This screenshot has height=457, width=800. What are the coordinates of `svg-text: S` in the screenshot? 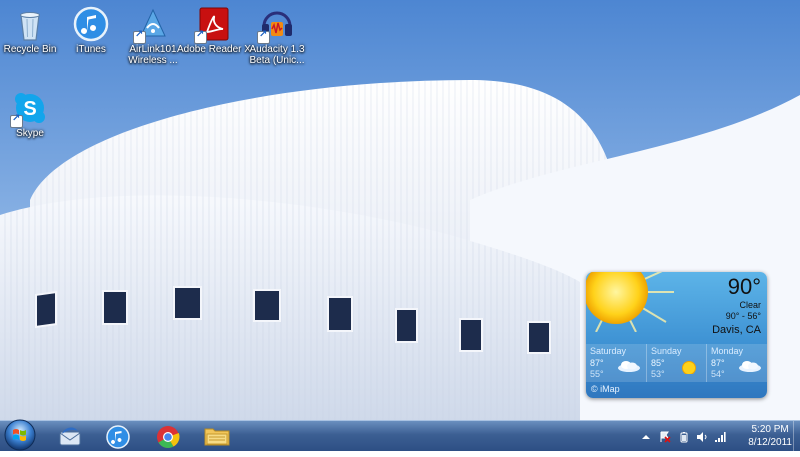 It's located at (29, 109).